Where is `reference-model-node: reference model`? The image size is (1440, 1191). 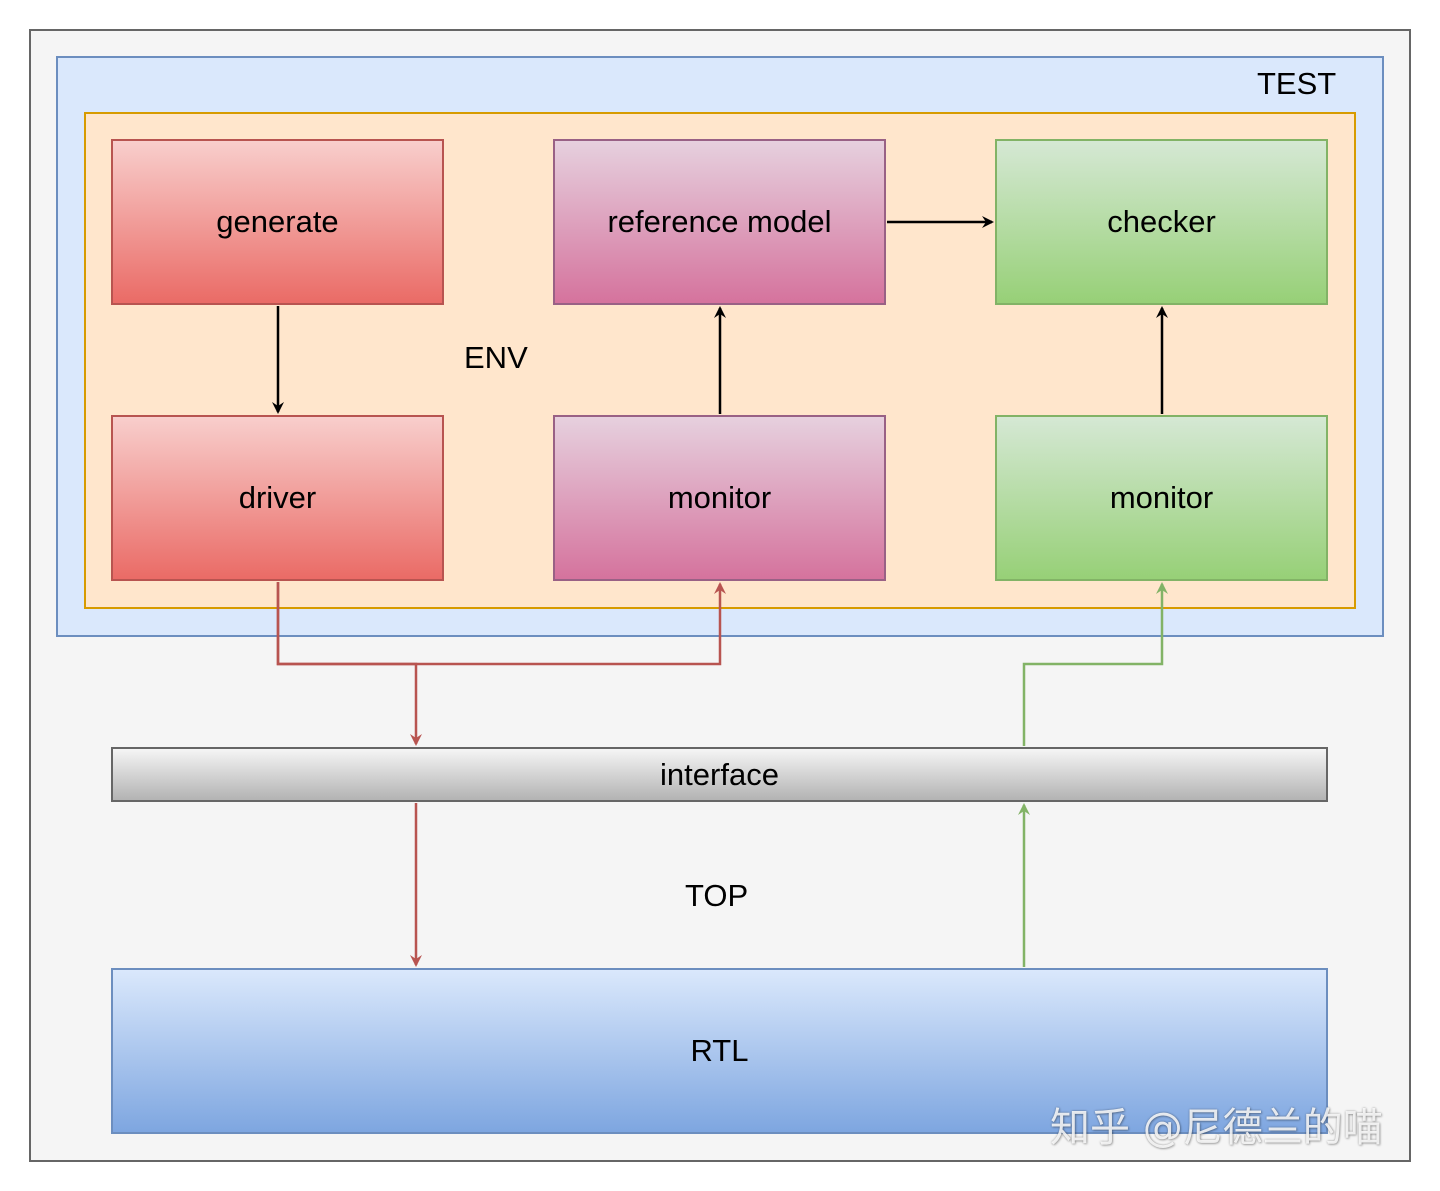
reference-model-node: reference model is located at coordinates (719, 222).